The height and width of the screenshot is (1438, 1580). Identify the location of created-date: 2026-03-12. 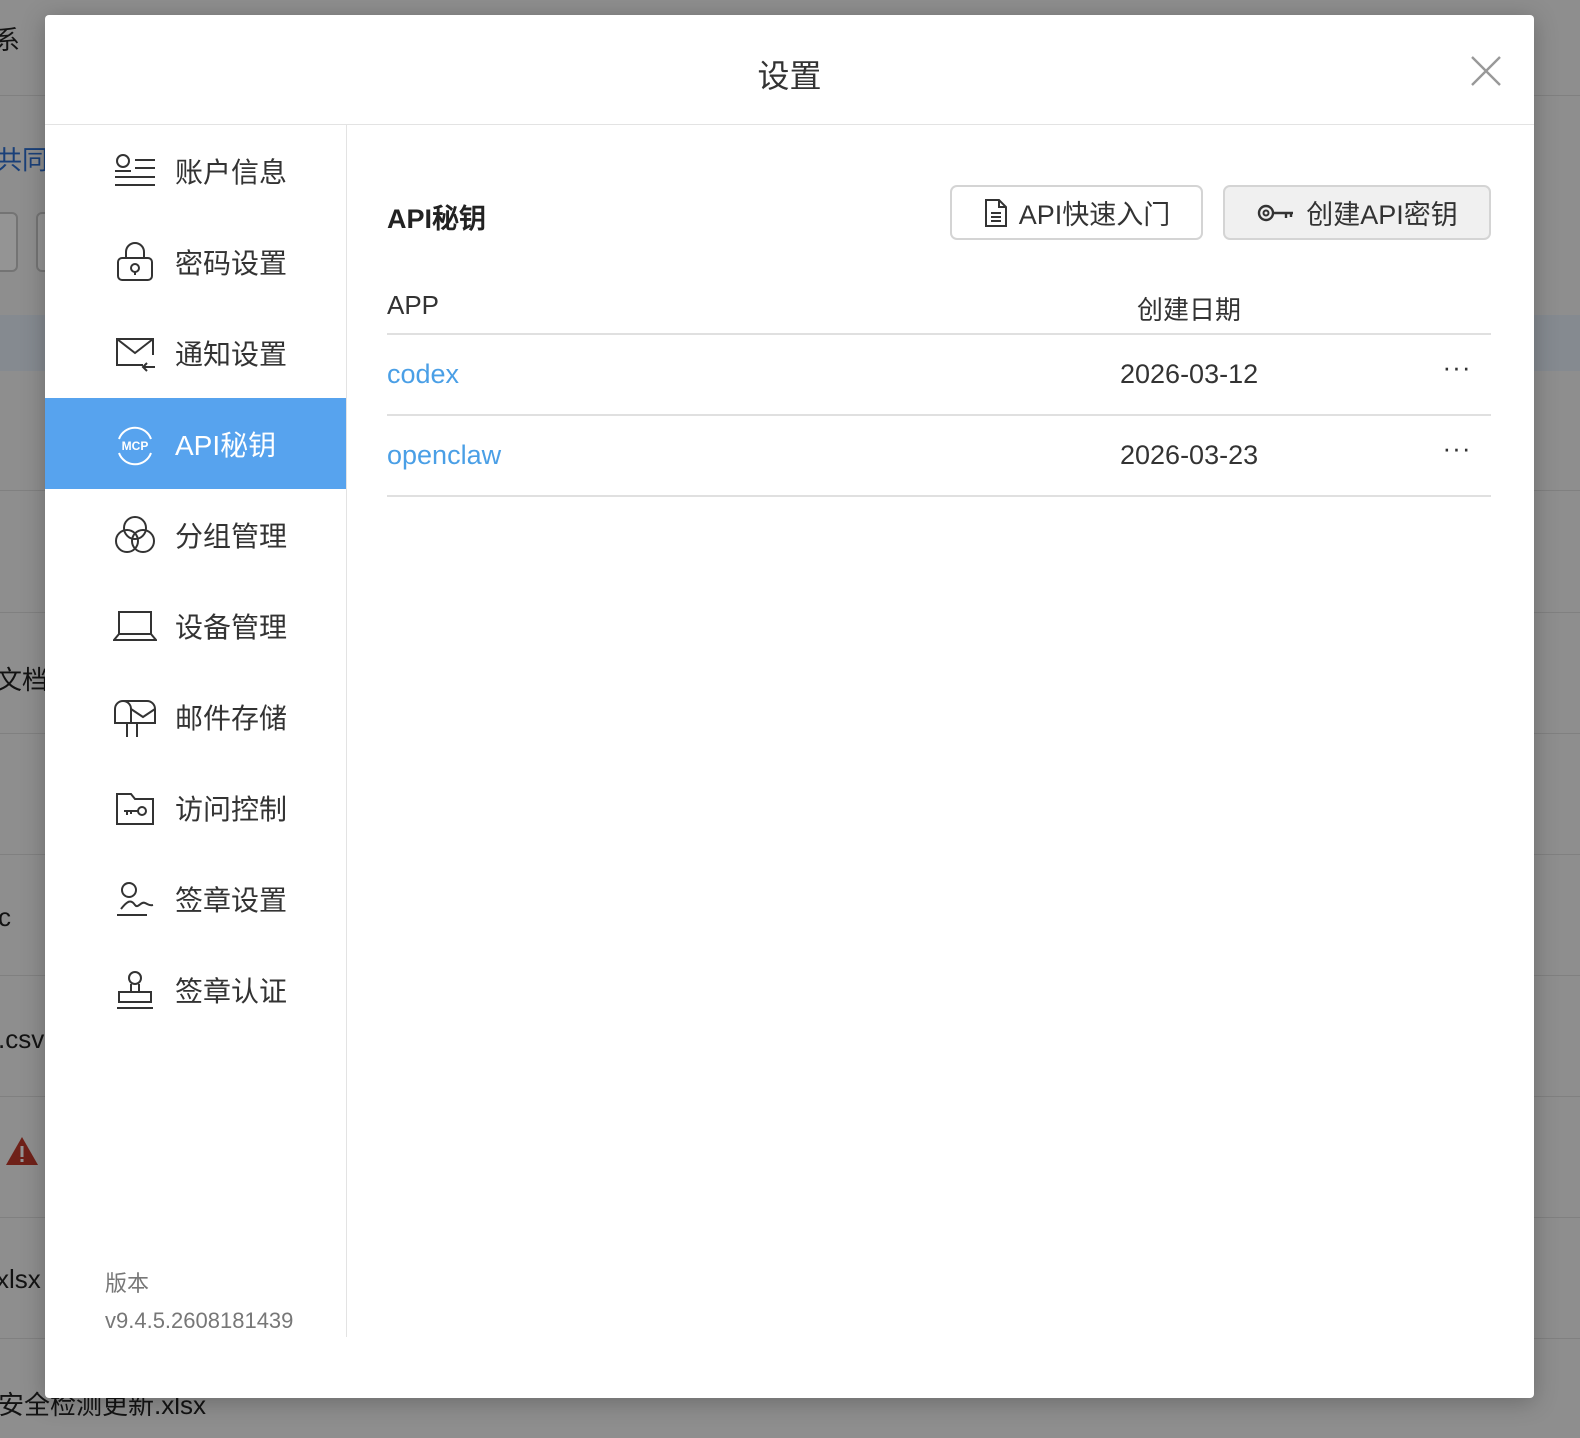
(1189, 374).